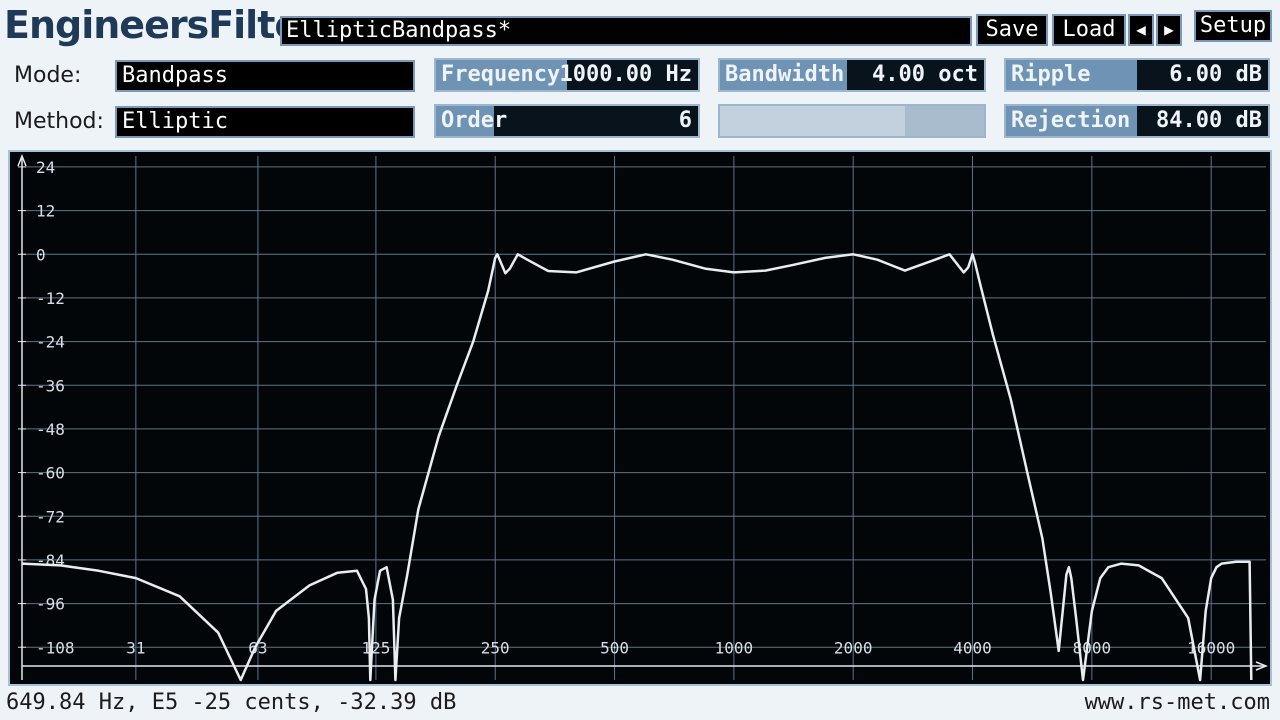  Describe the element at coordinates (1169, 30) in the screenshot. I see `next-preset-button: ▶` at that location.